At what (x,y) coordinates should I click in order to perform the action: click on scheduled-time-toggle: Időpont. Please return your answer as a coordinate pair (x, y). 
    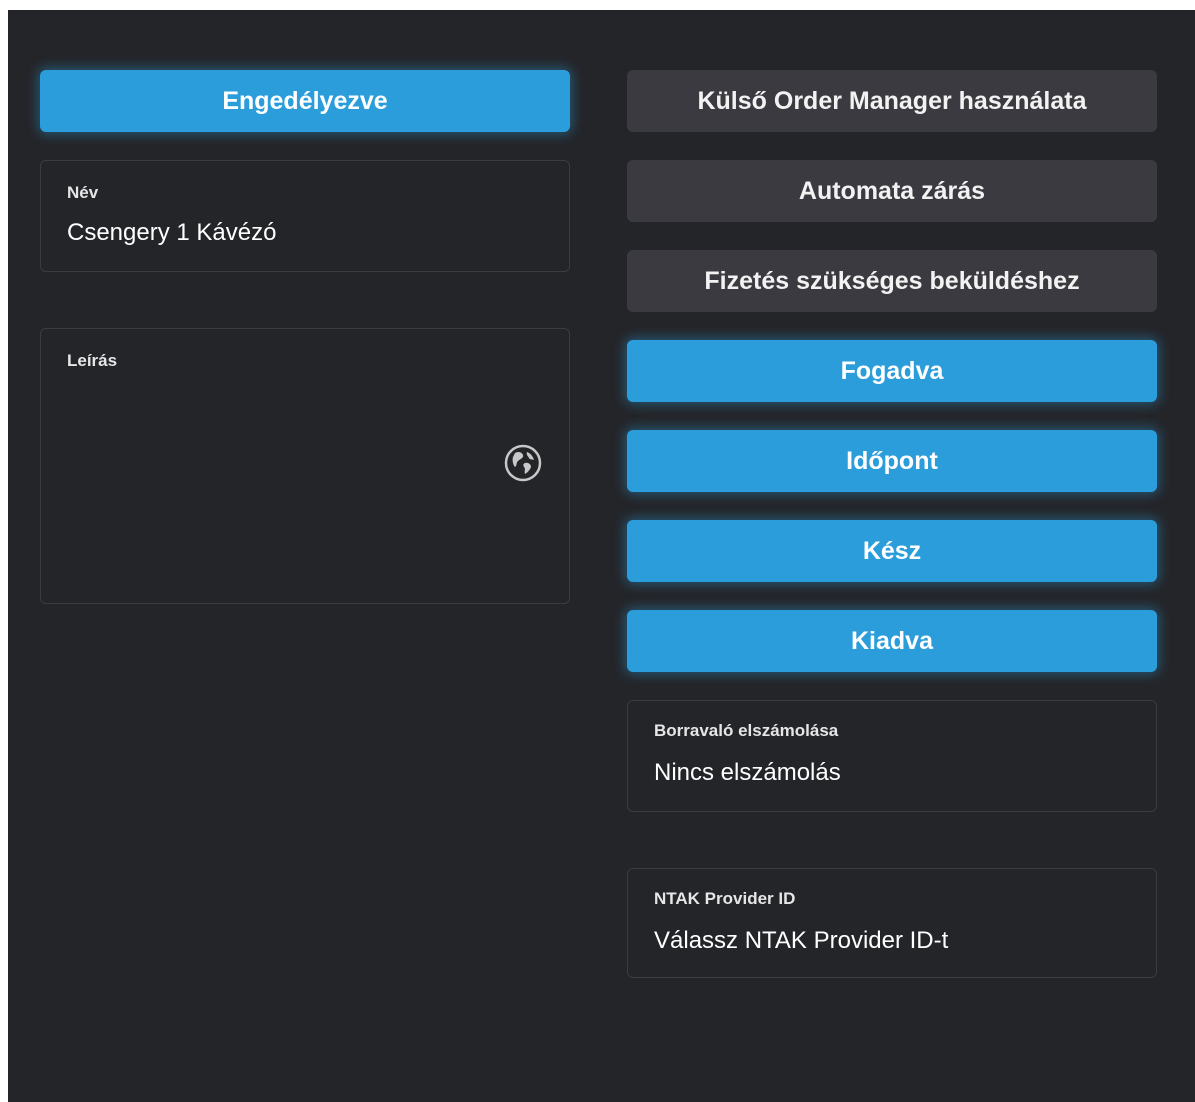
    Looking at the image, I should click on (892, 461).